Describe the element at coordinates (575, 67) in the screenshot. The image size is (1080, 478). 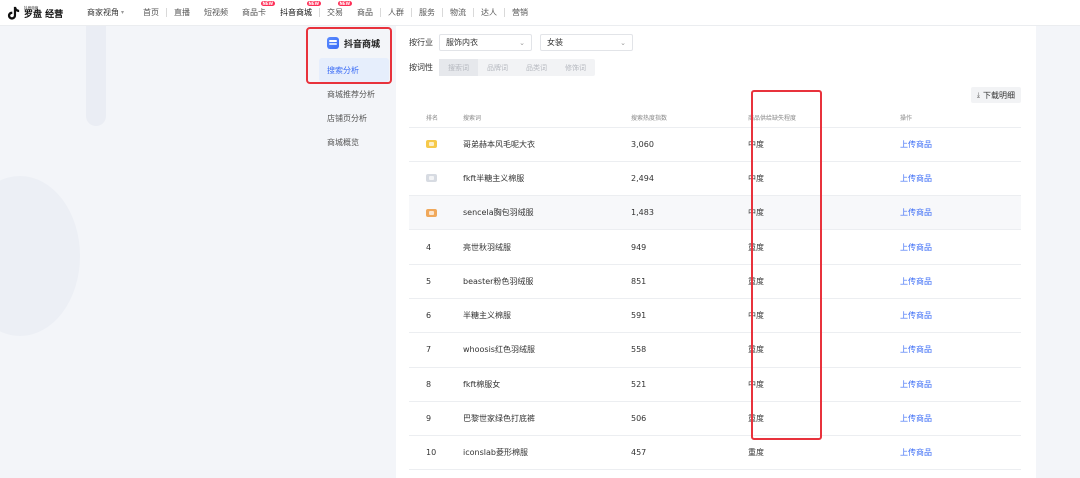
I see `wordtype-modifier: 修饰词` at that location.